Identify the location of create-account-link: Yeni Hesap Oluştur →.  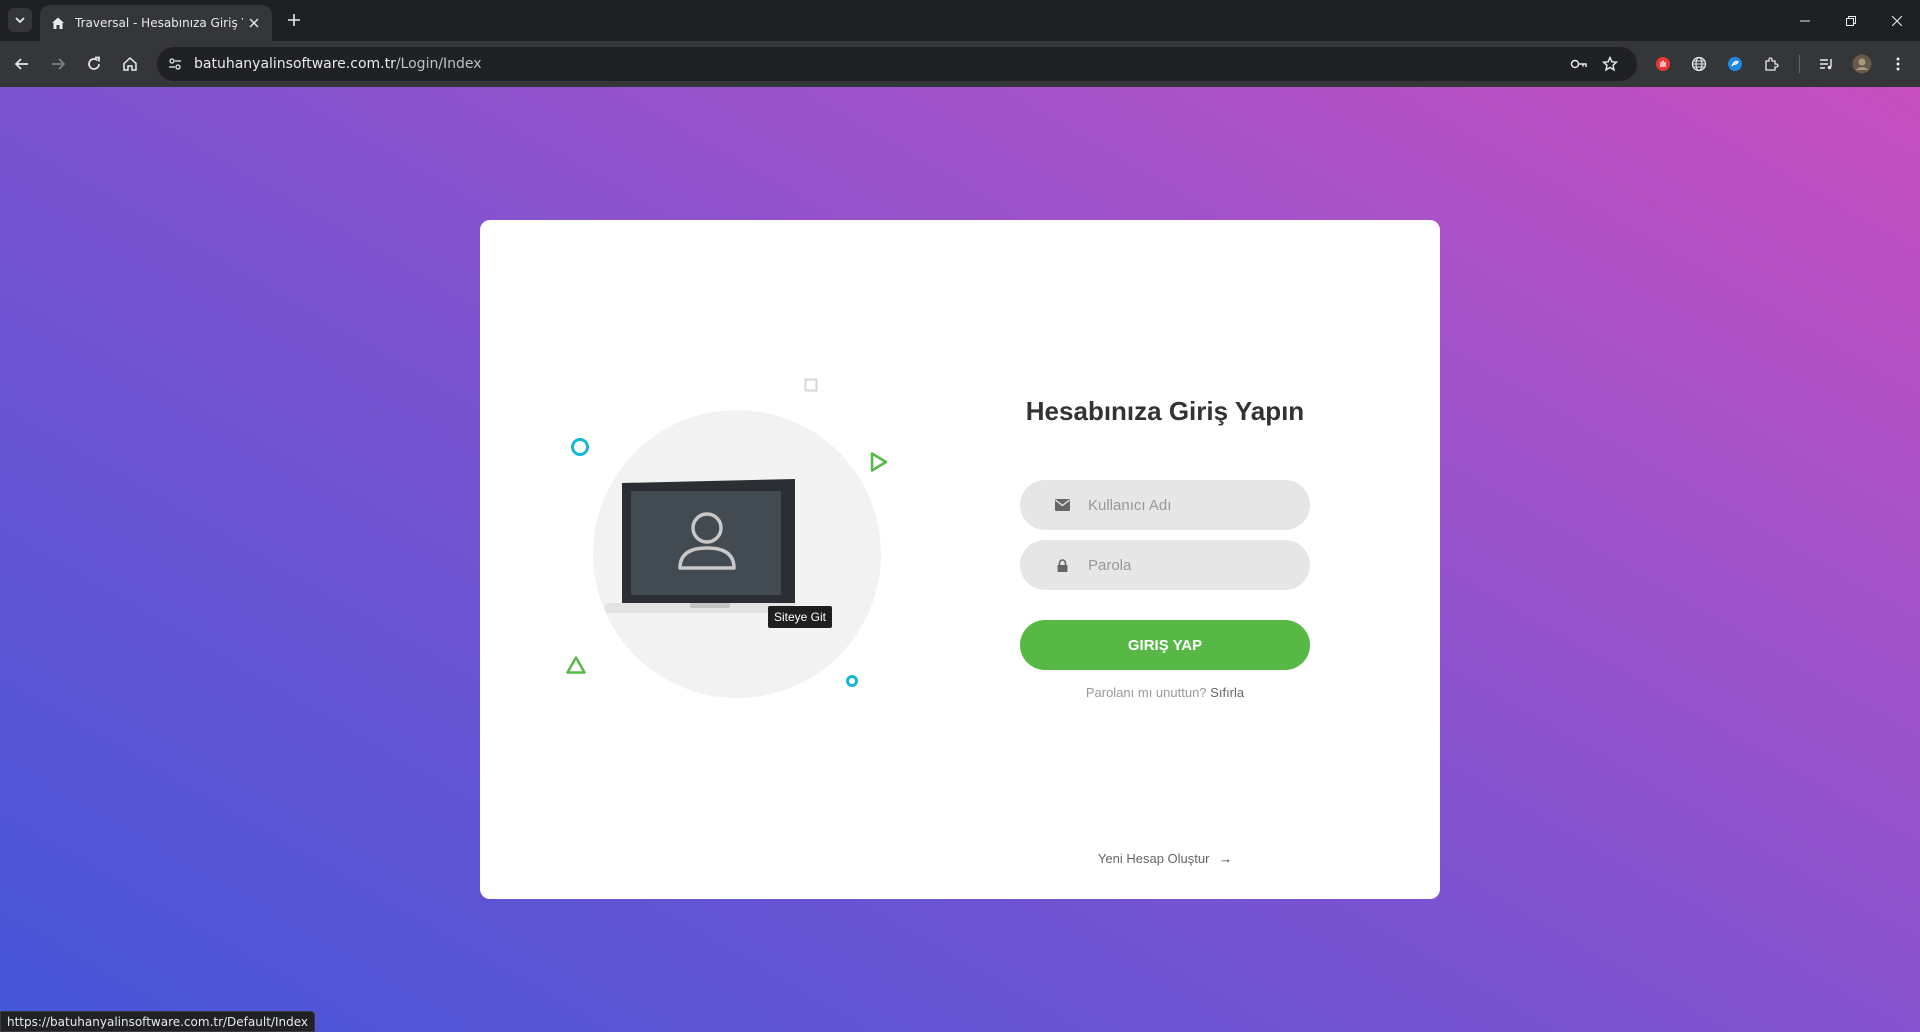
(1165, 858).